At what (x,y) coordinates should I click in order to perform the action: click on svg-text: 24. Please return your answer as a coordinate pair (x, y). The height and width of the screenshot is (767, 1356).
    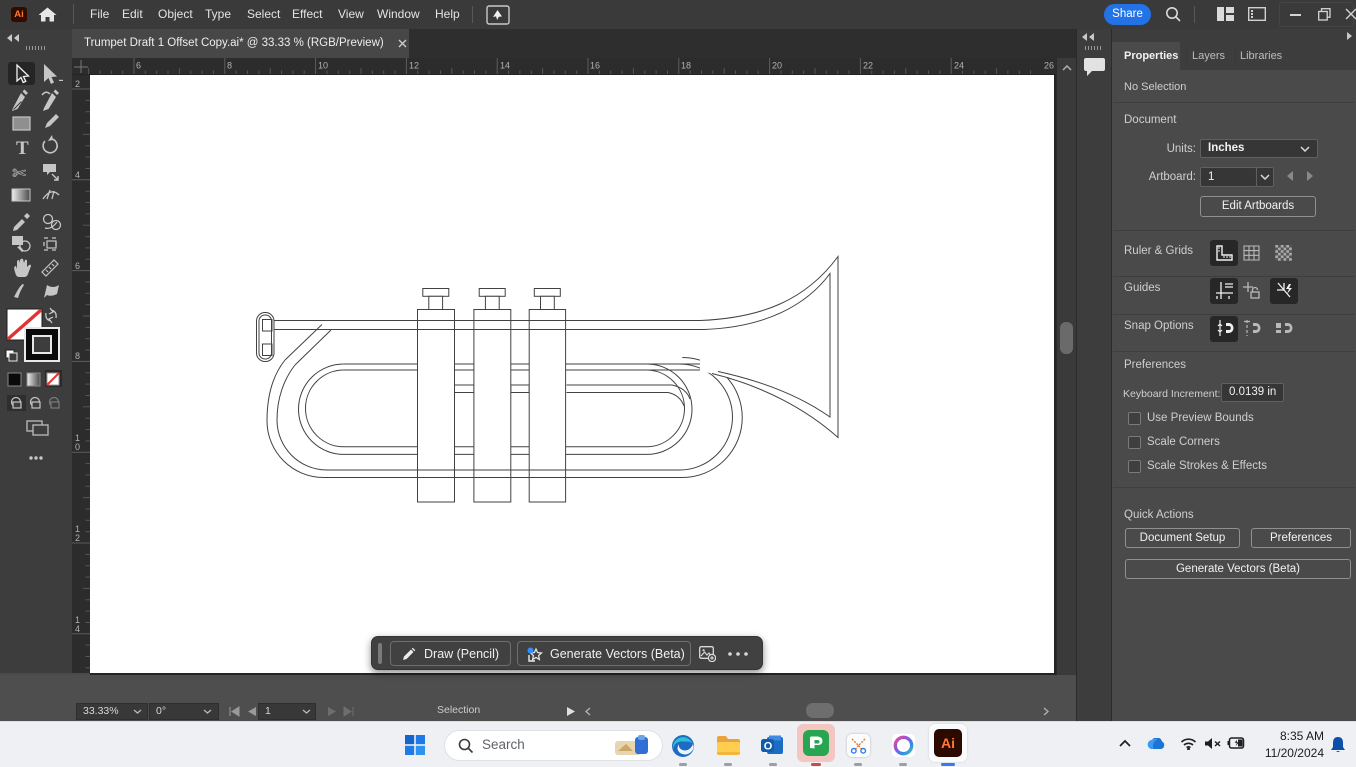
    Looking at the image, I should click on (959, 66).